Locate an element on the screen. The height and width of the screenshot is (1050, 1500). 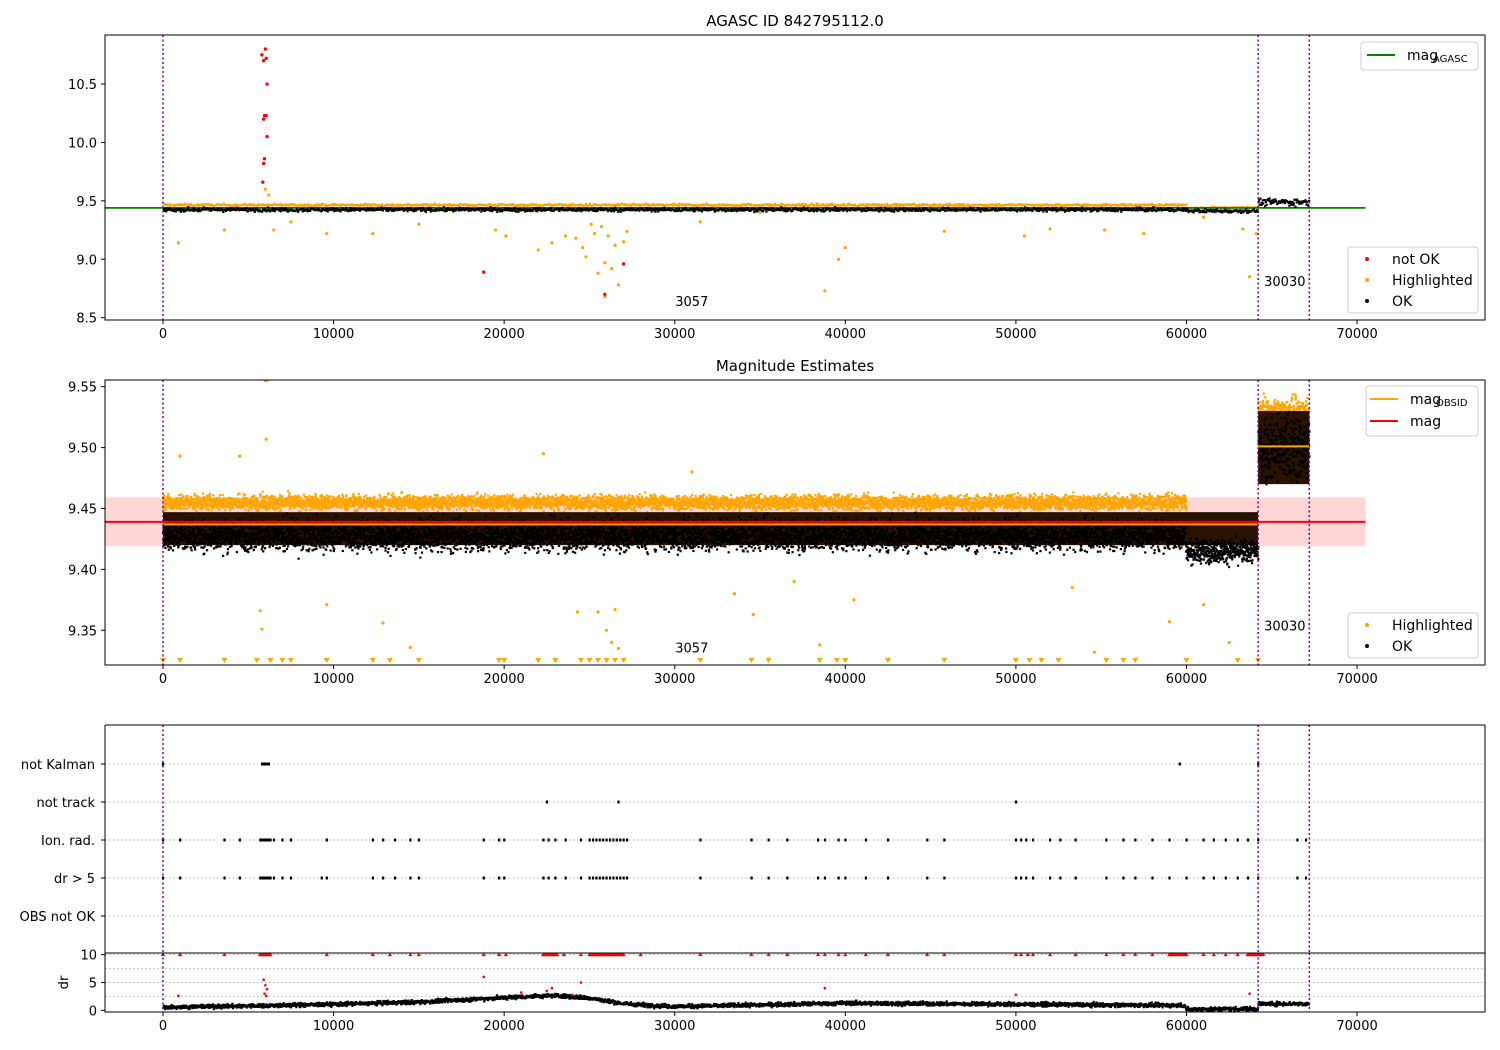
x-tick-label: 40000 is located at coordinates (845, 334).